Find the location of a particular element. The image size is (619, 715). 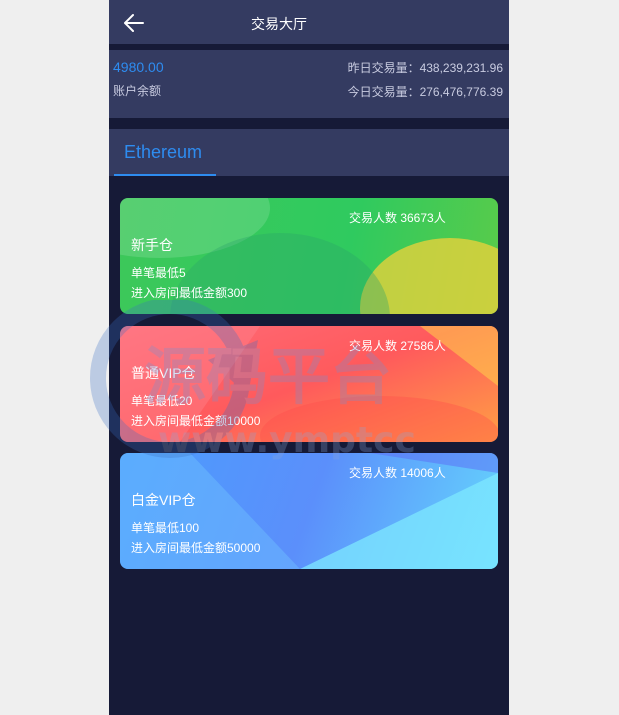

room-name: 白金VIP仓 is located at coordinates (163, 500).